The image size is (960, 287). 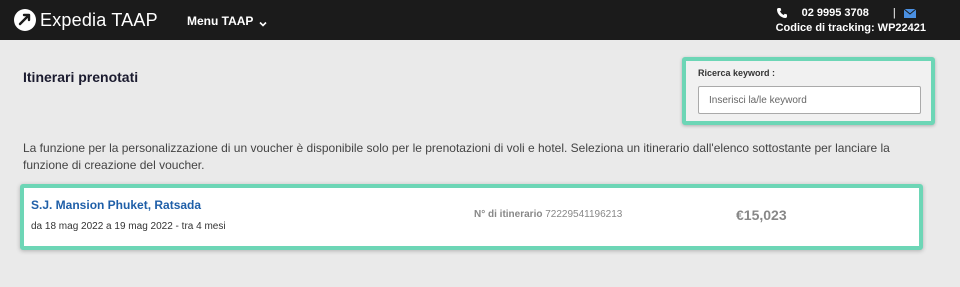 What do you see at coordinates (782, 13) in the screenshot?
I see `phone-icon` at bounding box center [782, 13].